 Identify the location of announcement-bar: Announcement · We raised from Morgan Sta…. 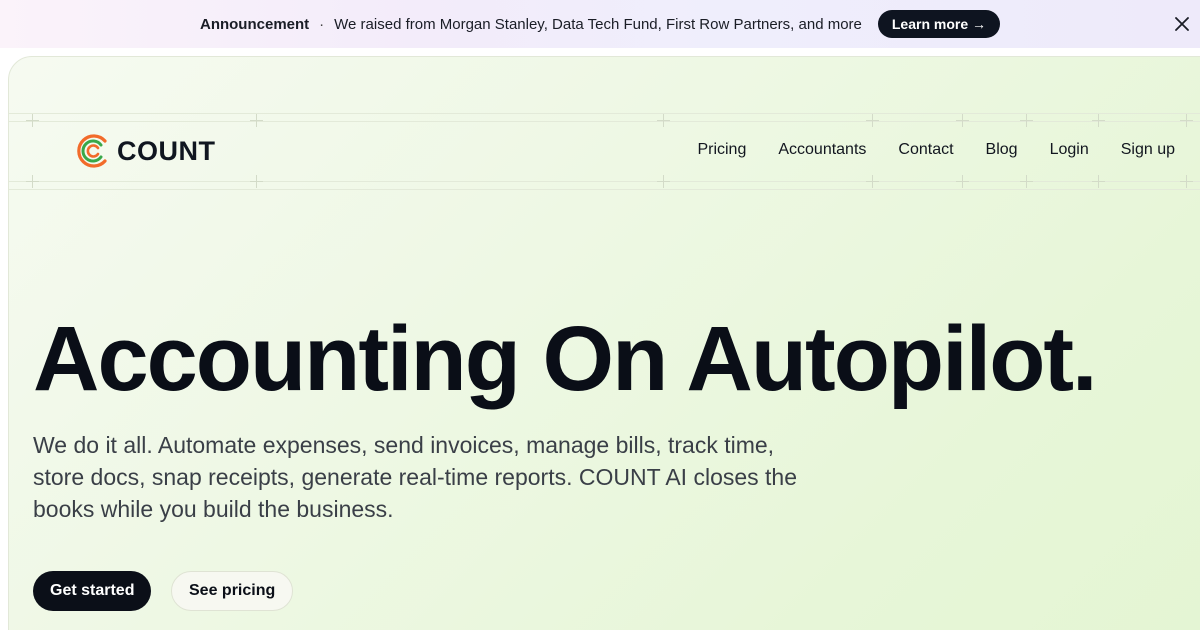
(600, 24).